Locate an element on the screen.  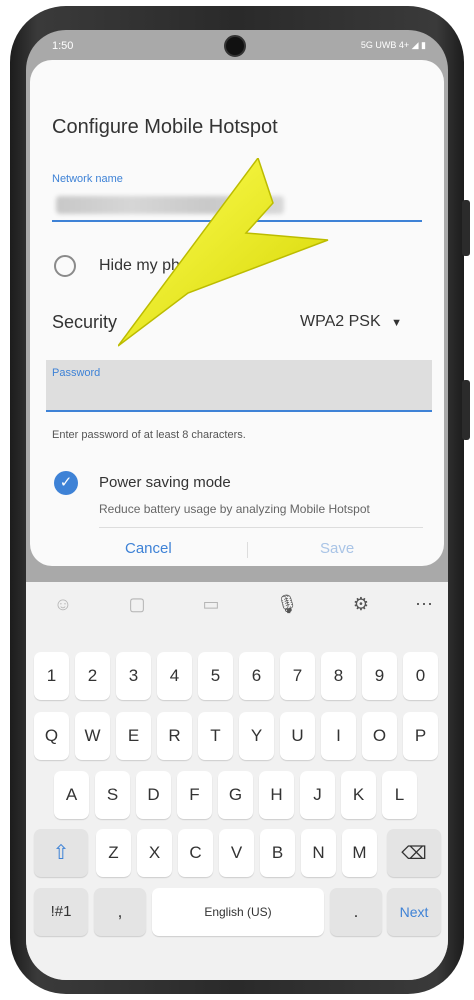
key-h: H is located at coordinates (276, 795).